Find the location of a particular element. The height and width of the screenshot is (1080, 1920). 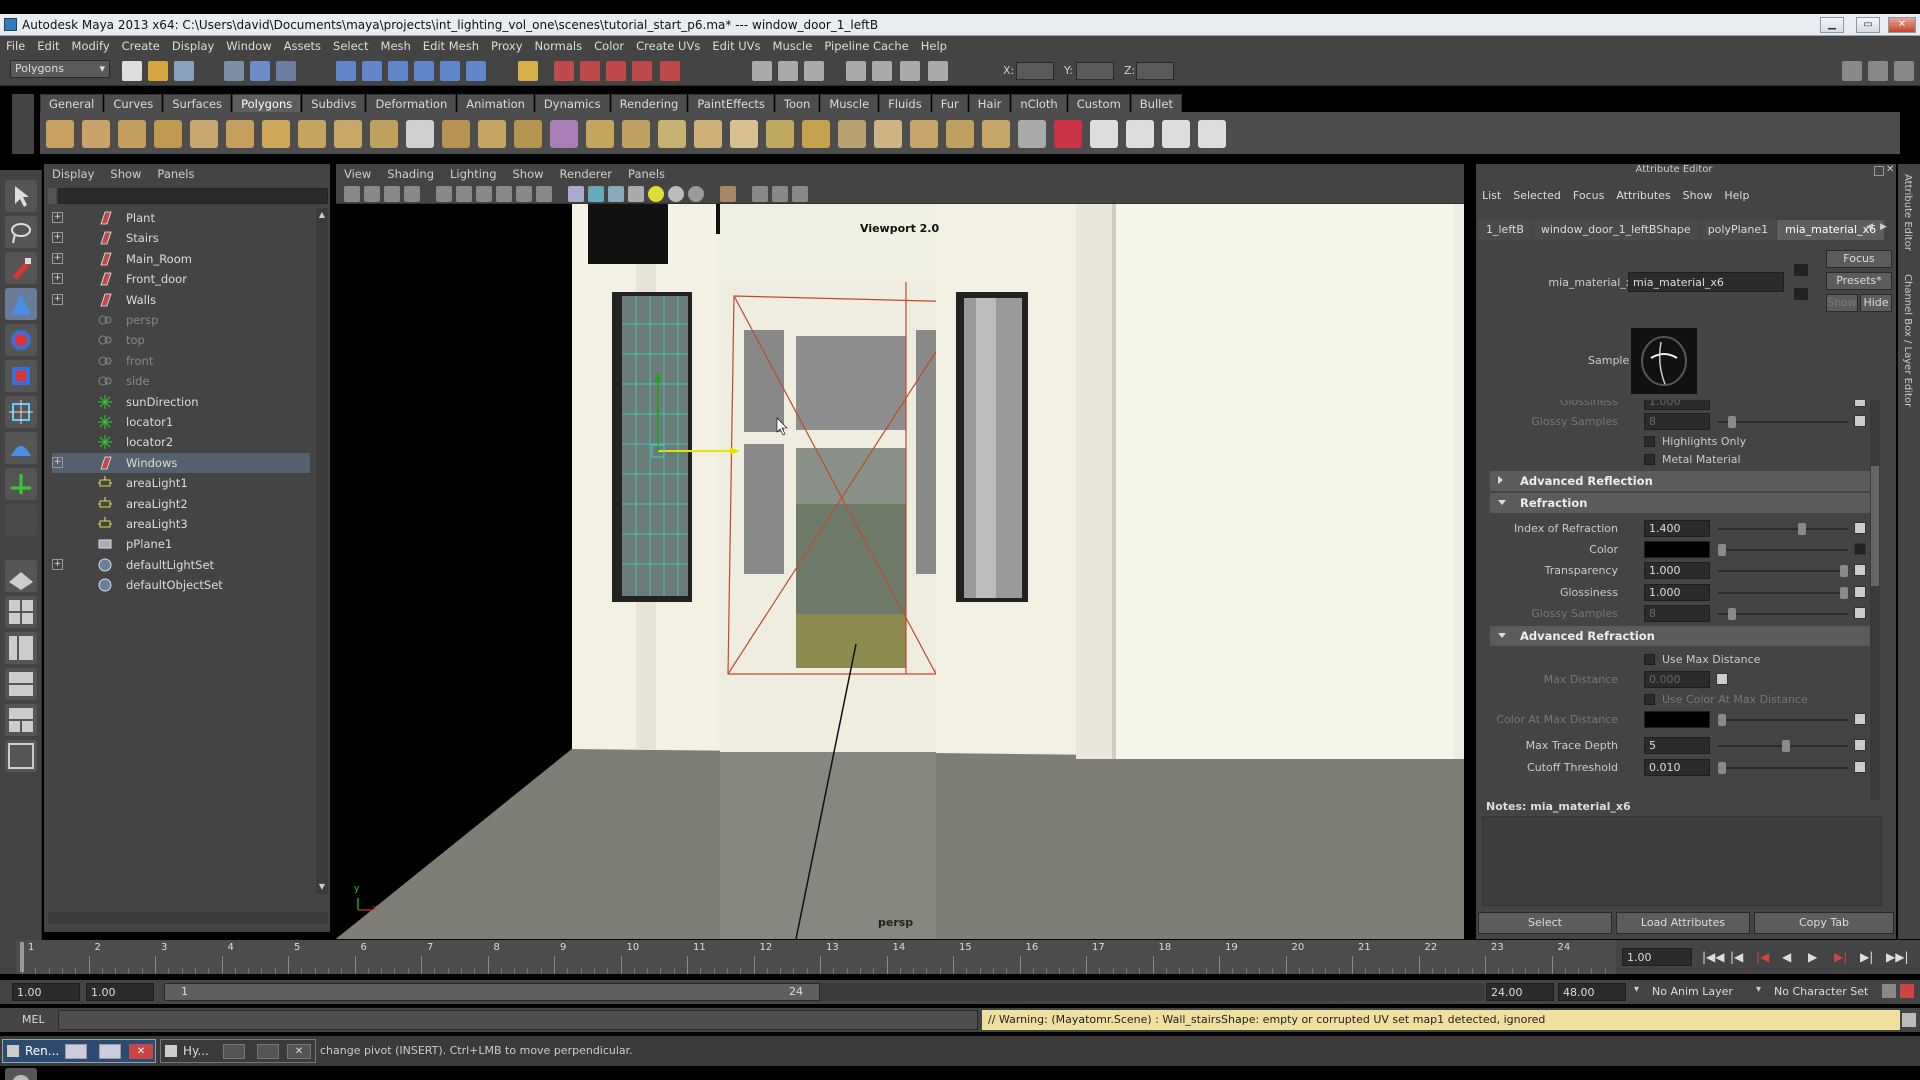

go-to-start-icon: |◀◀ is located at coordinates (1713, 957).